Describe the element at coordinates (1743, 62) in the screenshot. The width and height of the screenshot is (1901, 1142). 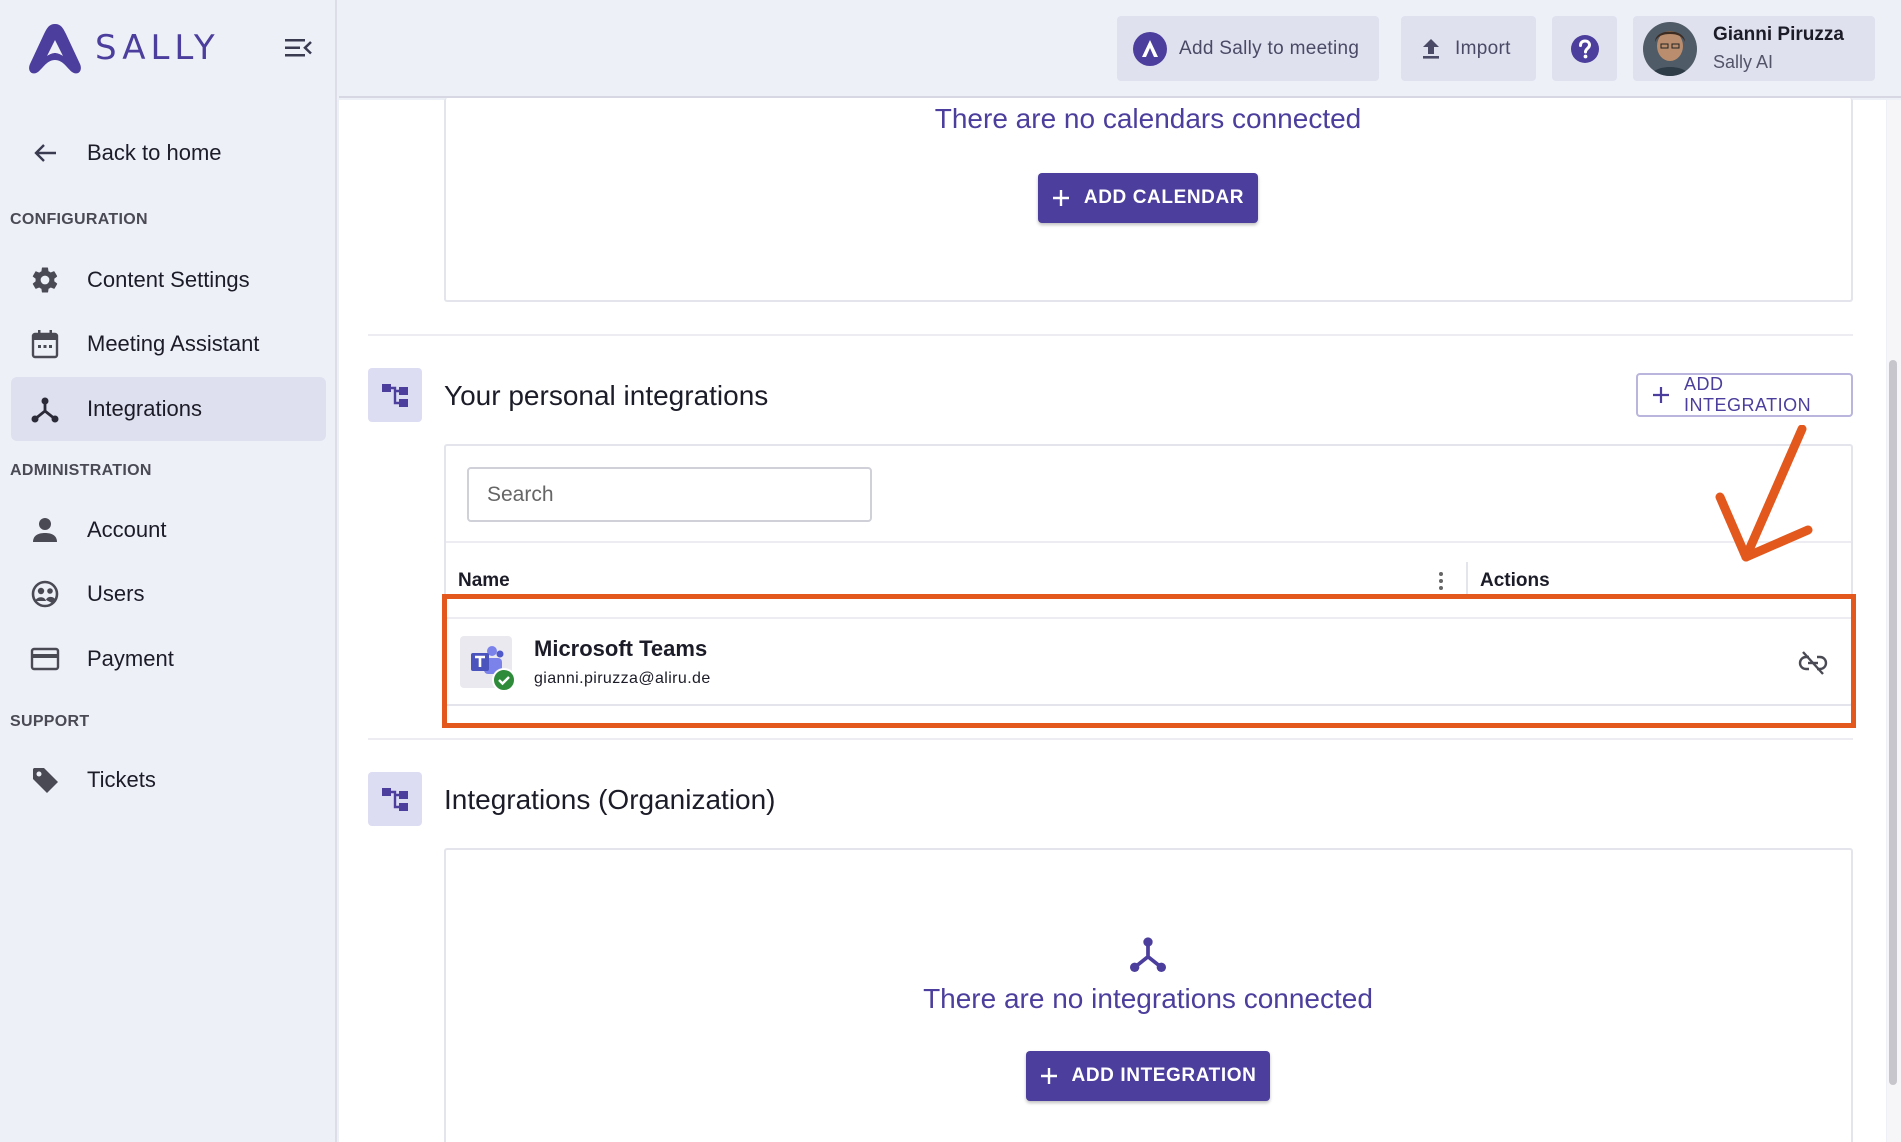
I see `user-org: Sally AI` at that location.